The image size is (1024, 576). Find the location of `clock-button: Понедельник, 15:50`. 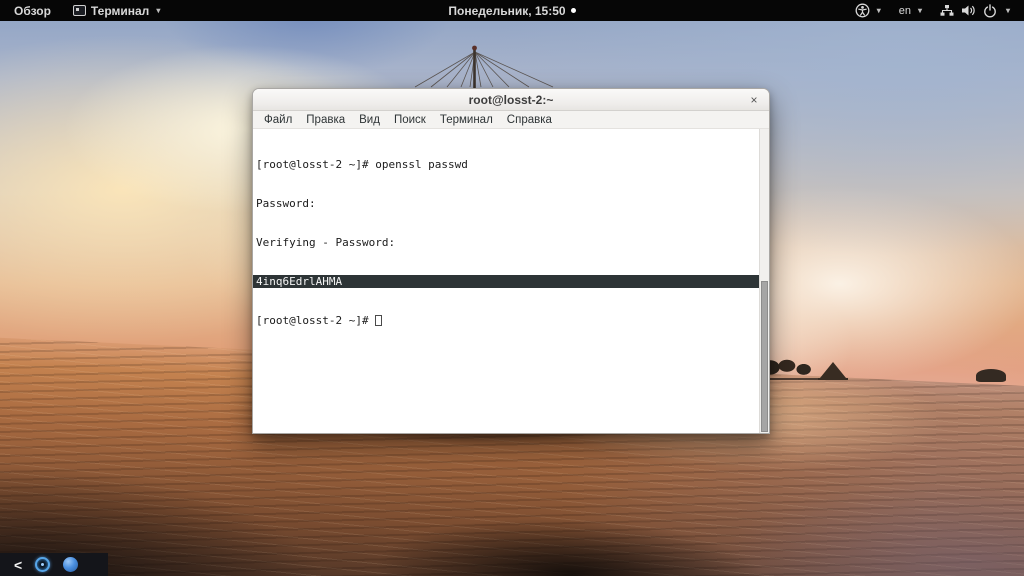

clock-button: Понедельник, 15:50 is located at coordinates (511, 10).